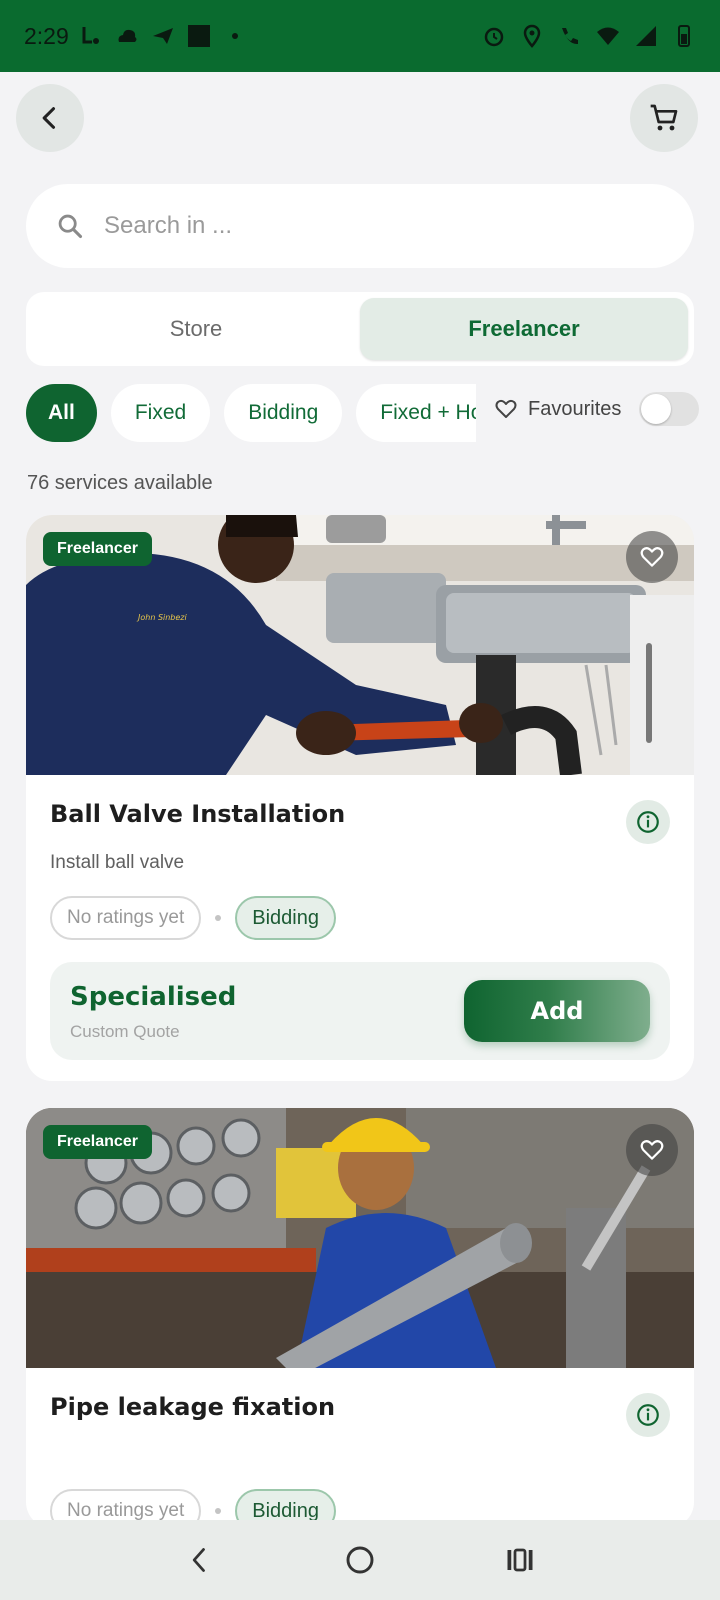 This screenshot has height=1600, width=720. I want to click on status-left-icons, so click(163, 36).